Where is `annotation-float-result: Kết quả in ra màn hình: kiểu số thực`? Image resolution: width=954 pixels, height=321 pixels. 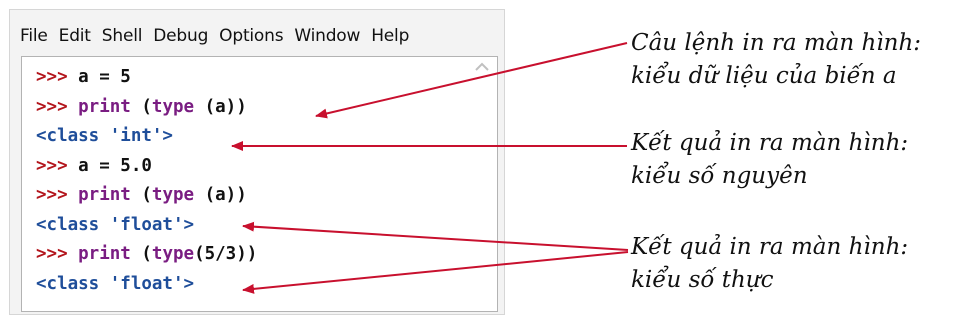
annotation-float-result: Kết quả in ra màn hình: kiểu số thực is located at coordinates (769, 264).